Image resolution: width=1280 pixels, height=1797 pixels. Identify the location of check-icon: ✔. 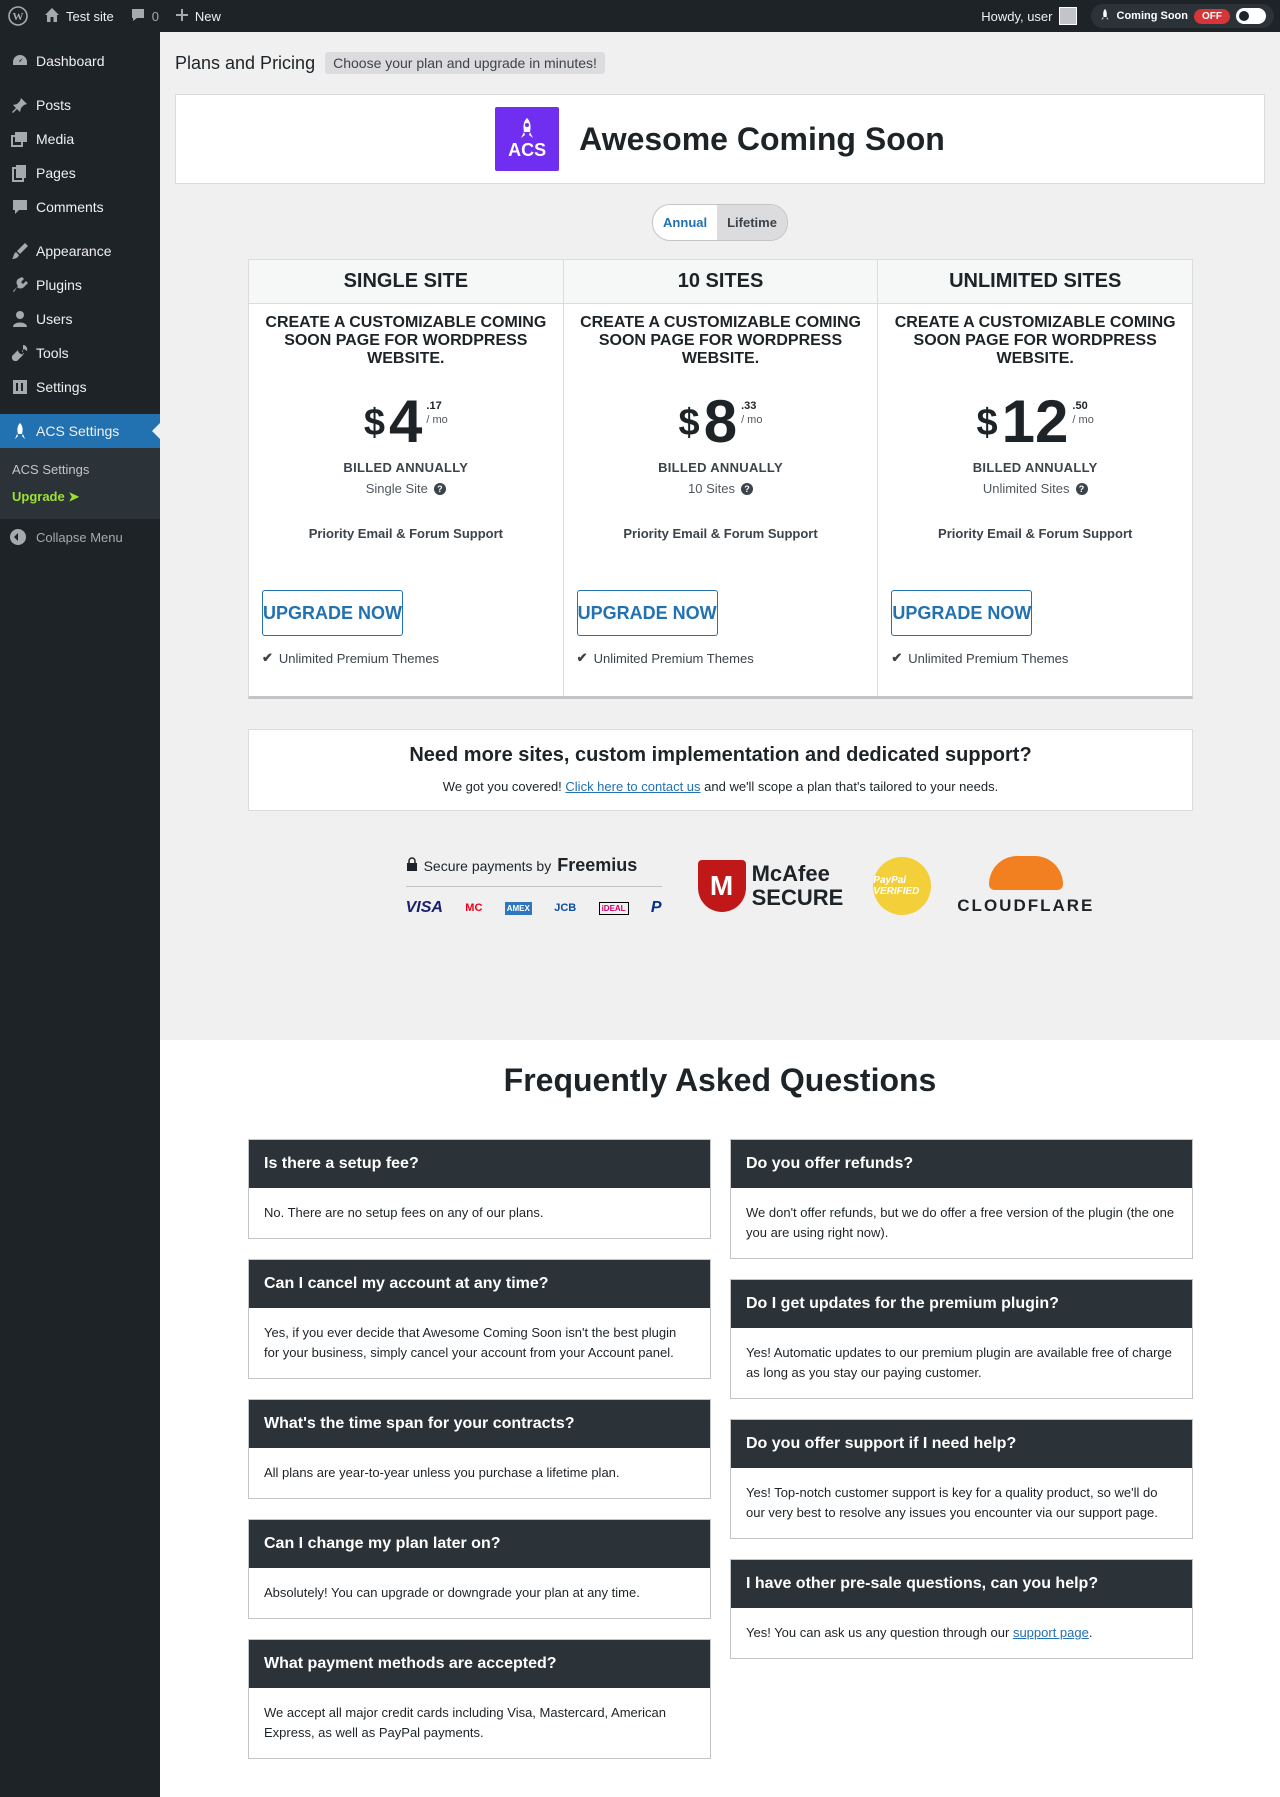
(267, 657).